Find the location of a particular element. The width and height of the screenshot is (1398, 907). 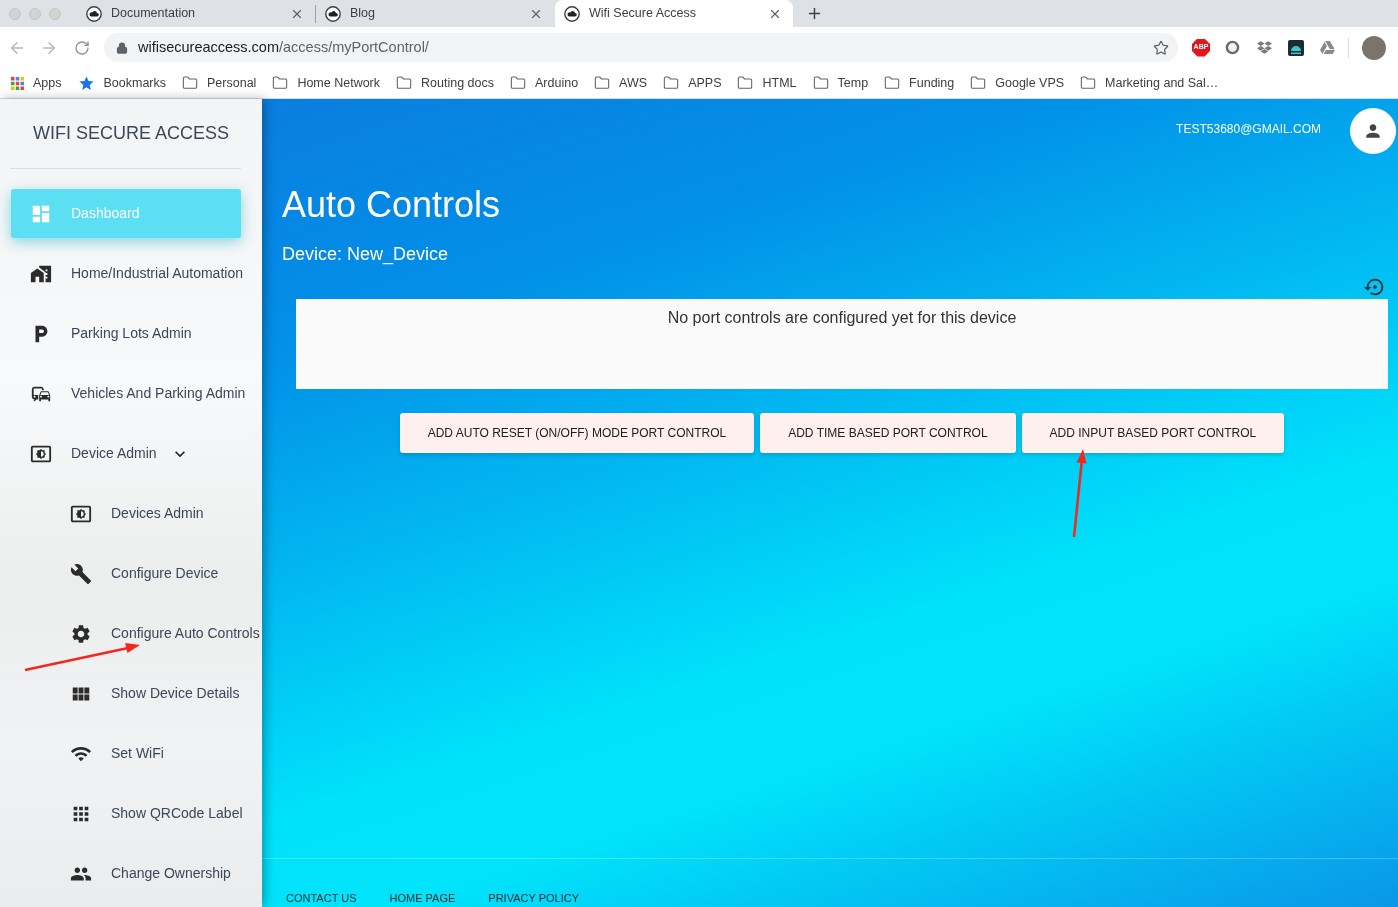

reload-icon is located at coordinates (82, 47).